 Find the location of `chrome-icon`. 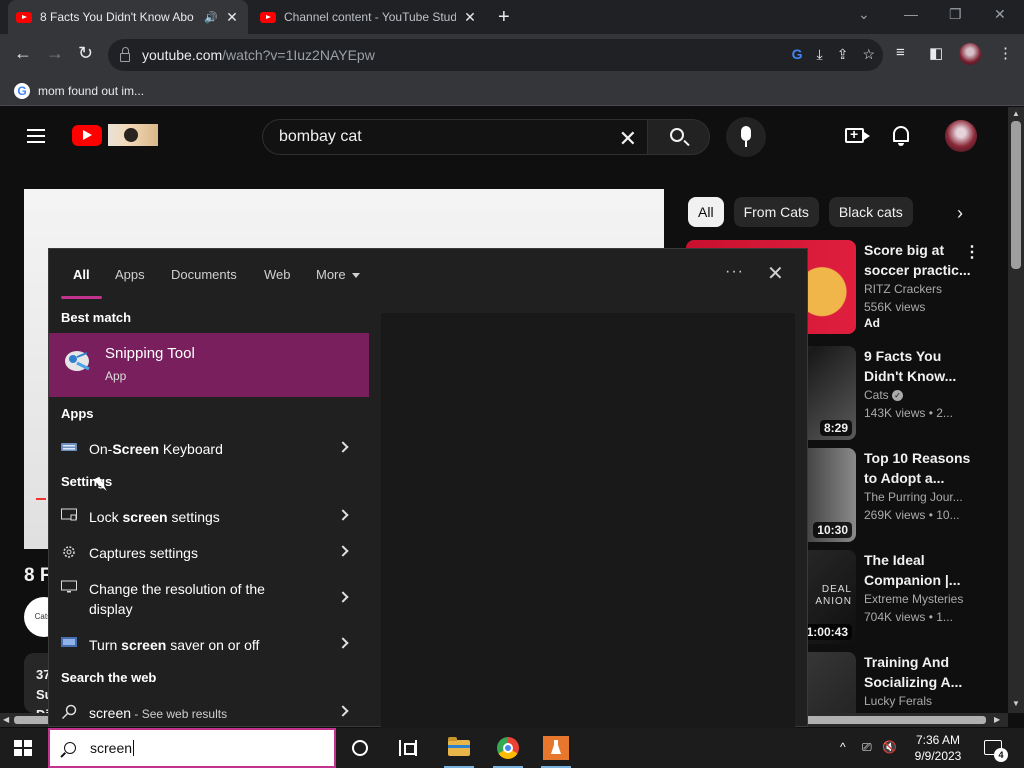

chrome-icon is located at coordinates (508, 748).